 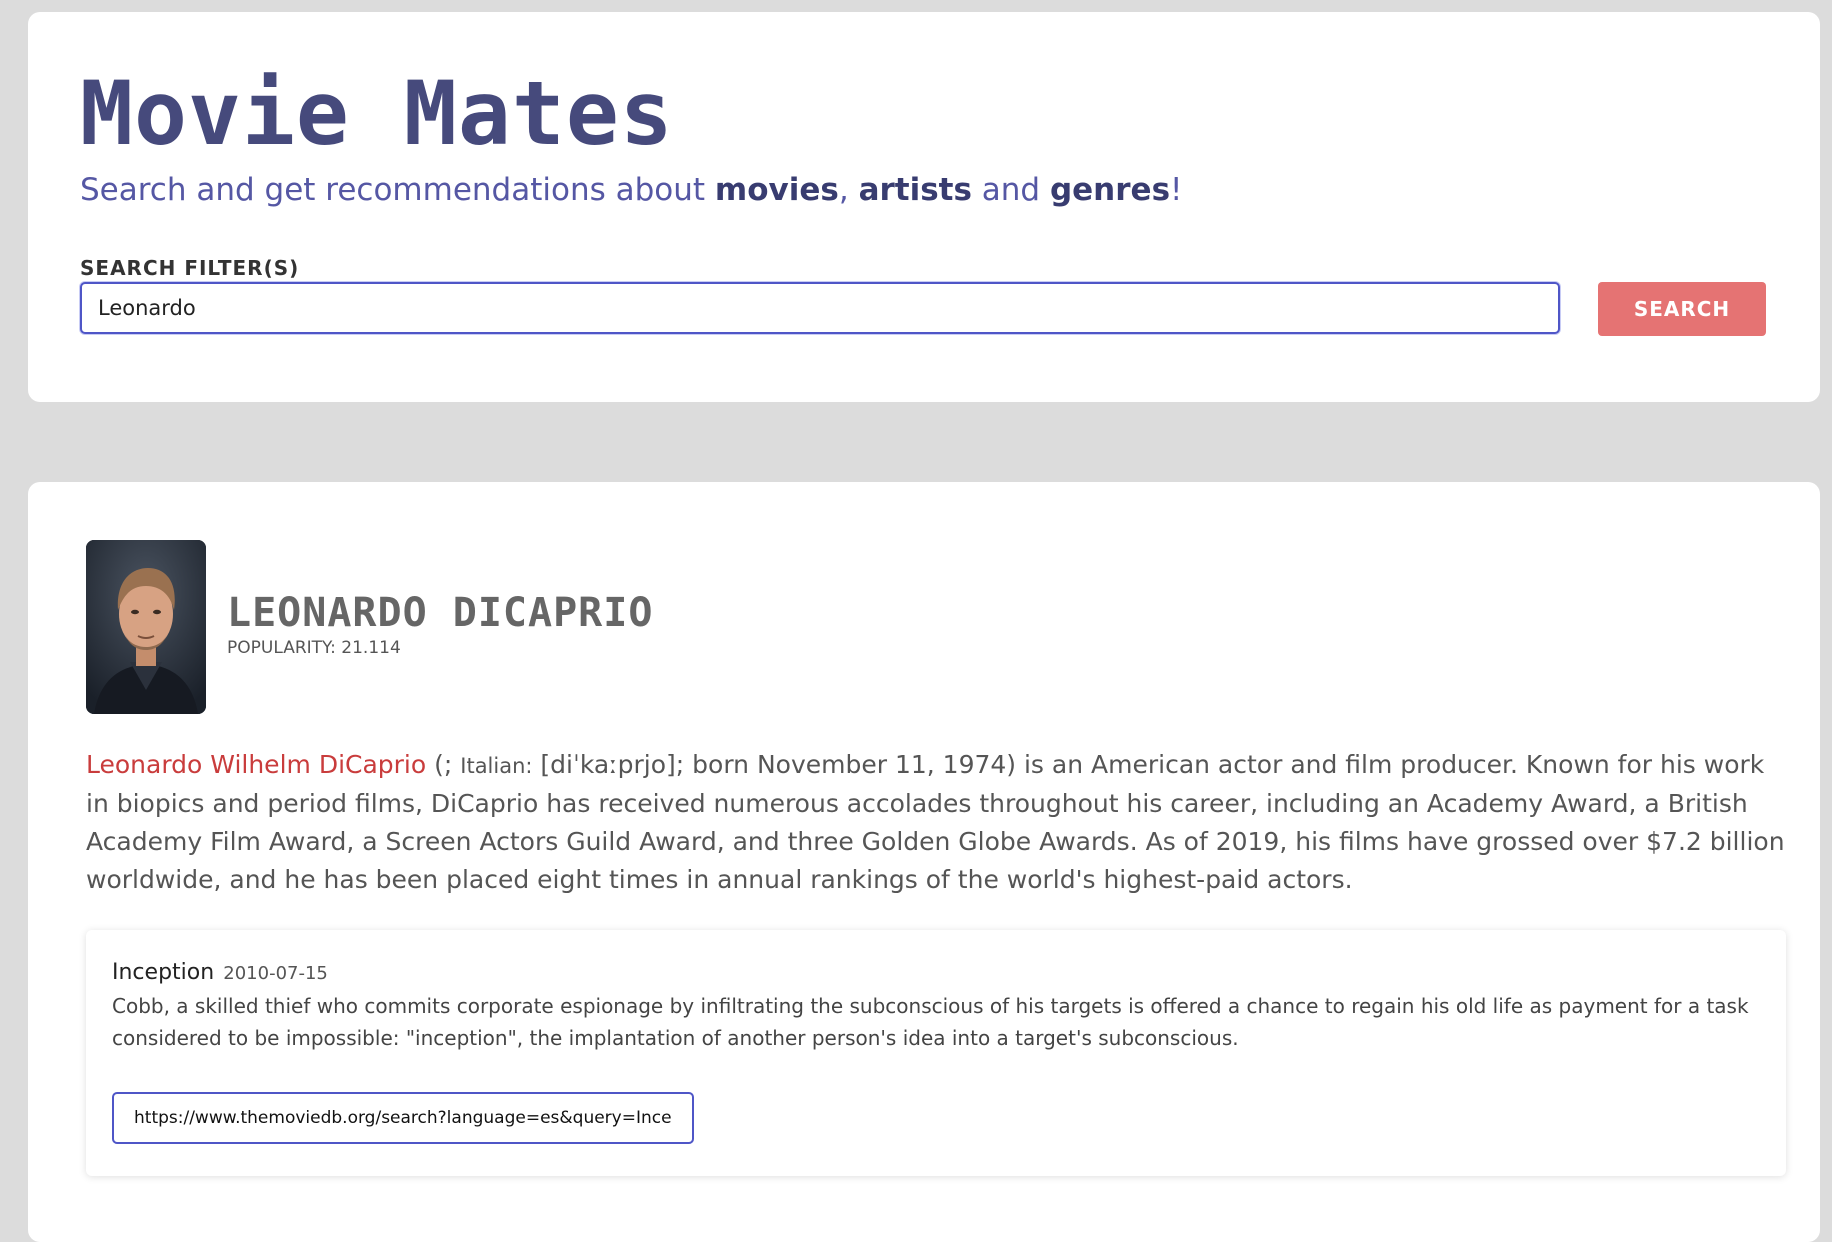 What do you see at coordinates (820, 308) in the screenshot?
I see `search-input` at bounding box center [820, 308].